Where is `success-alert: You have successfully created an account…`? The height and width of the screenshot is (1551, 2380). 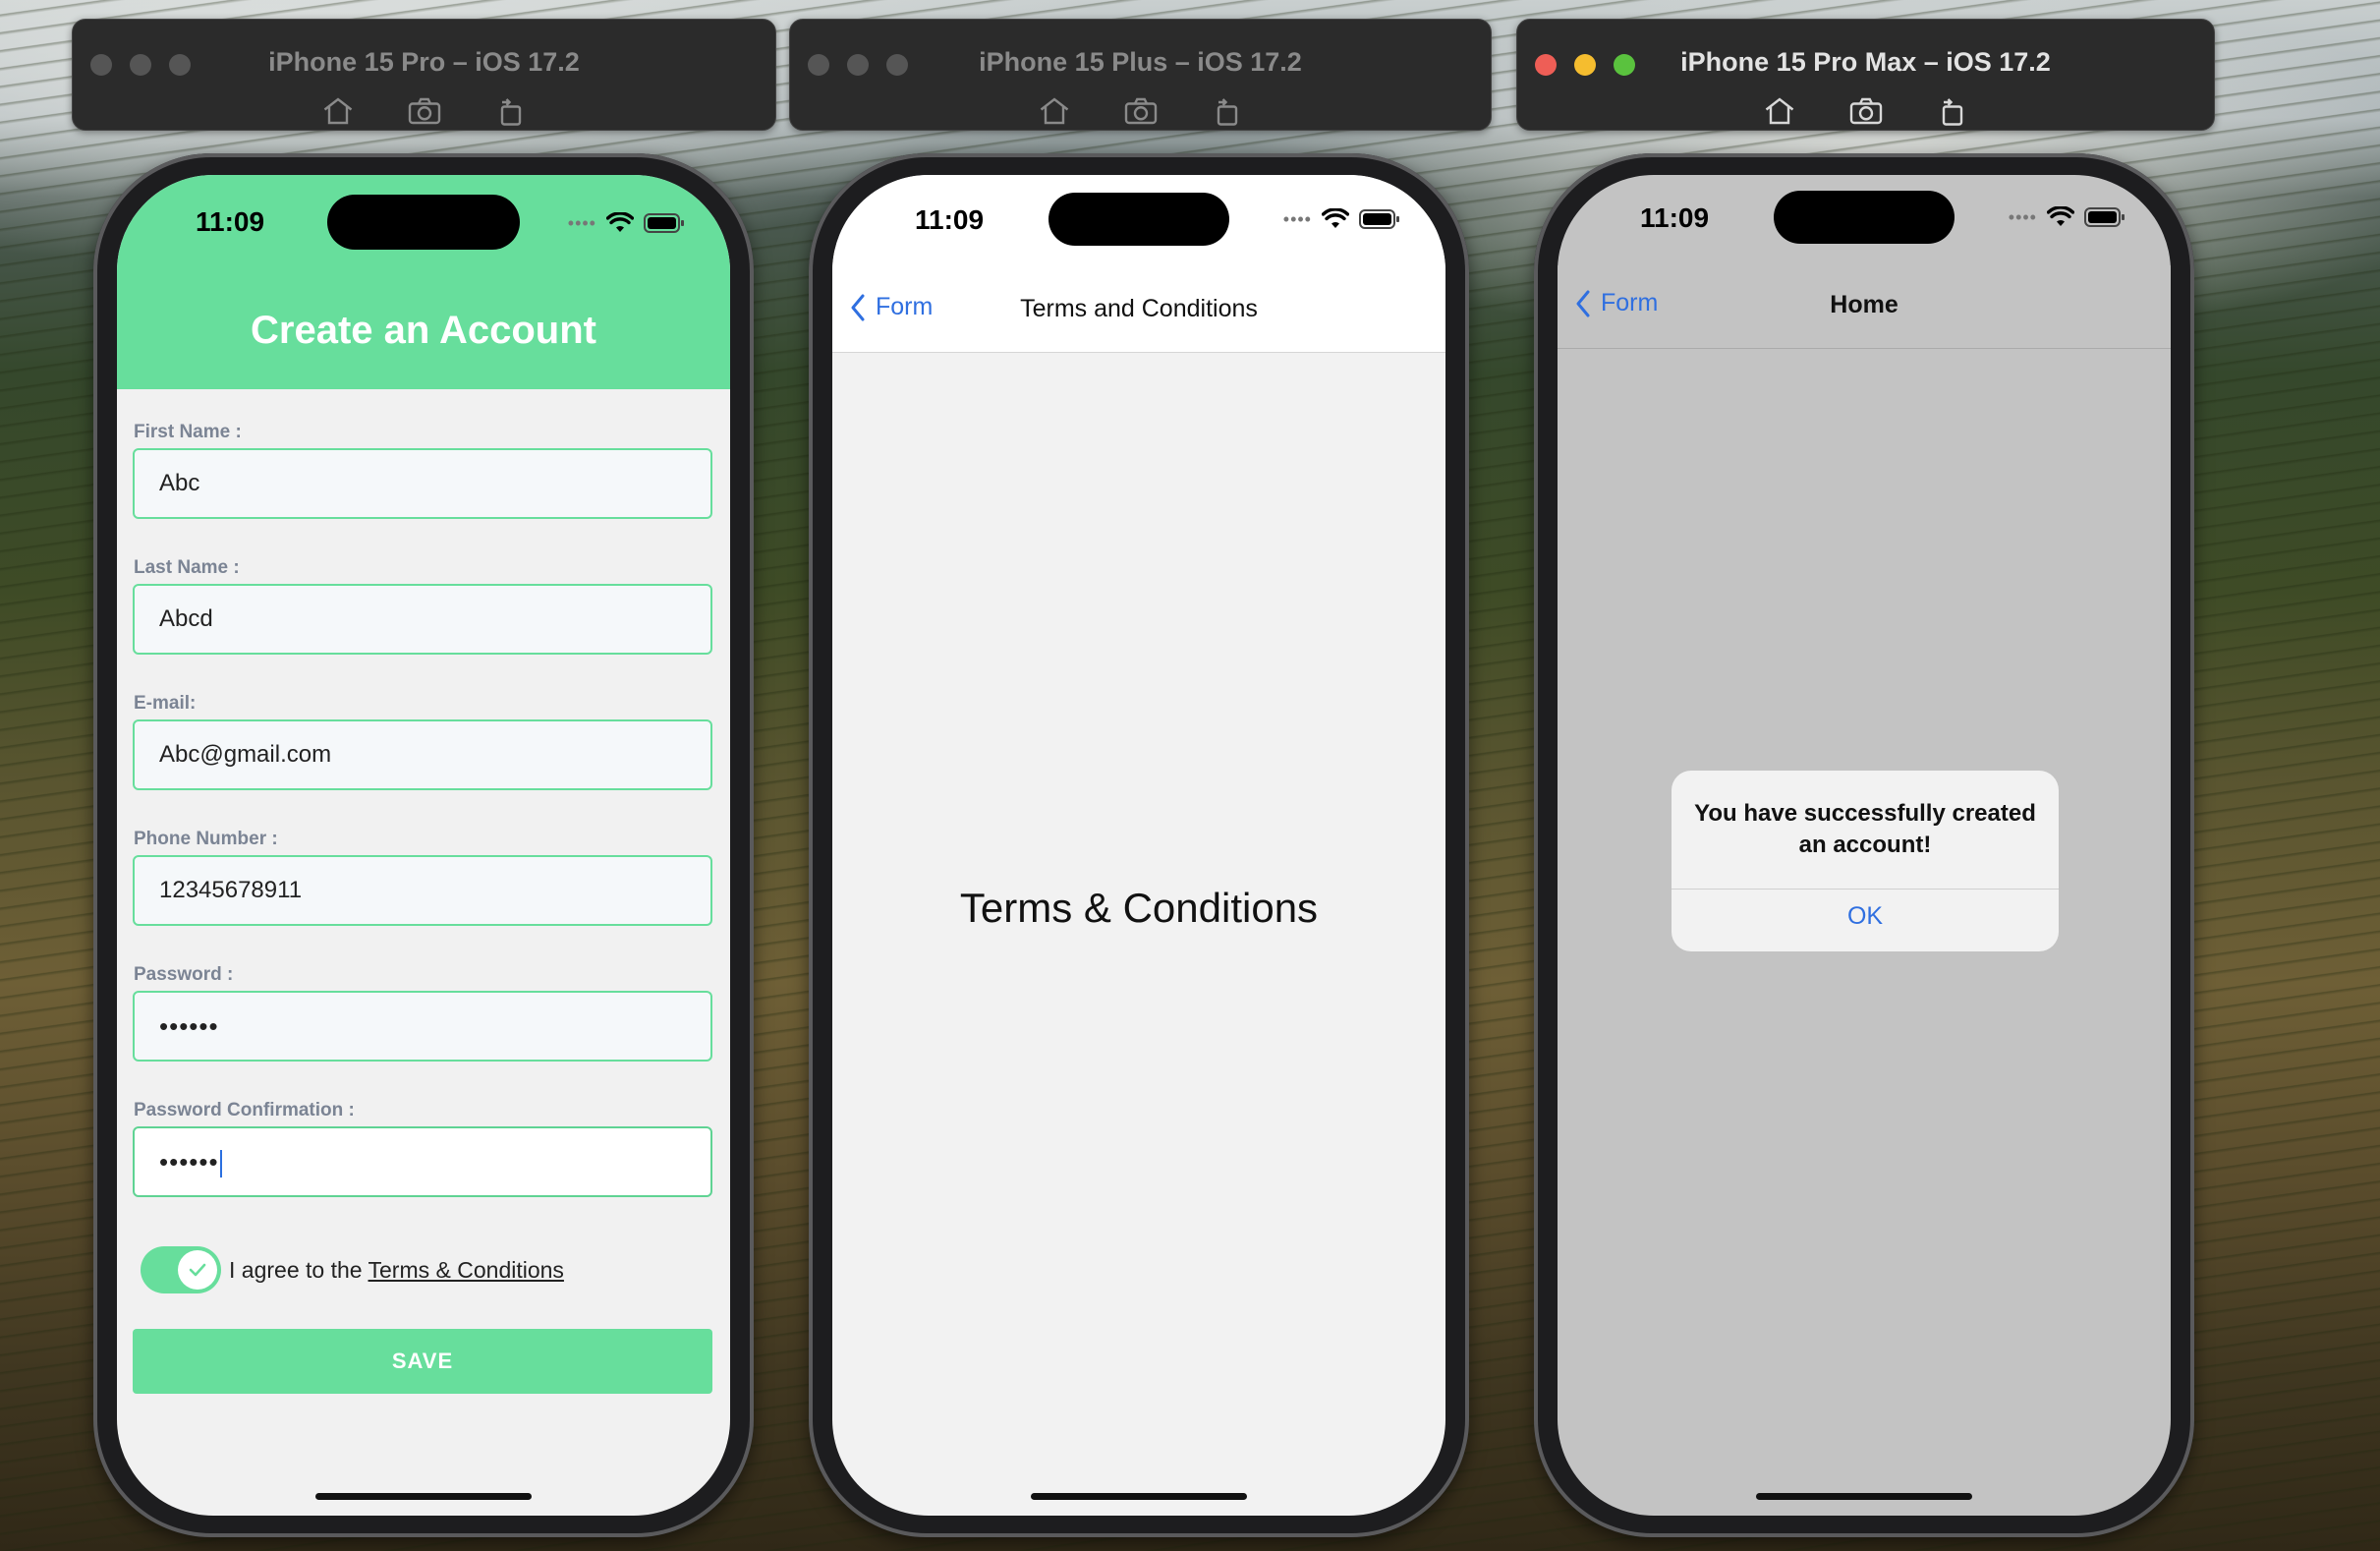
success-alert: You have successfully created an account… is located at coordinates (1865, 861).